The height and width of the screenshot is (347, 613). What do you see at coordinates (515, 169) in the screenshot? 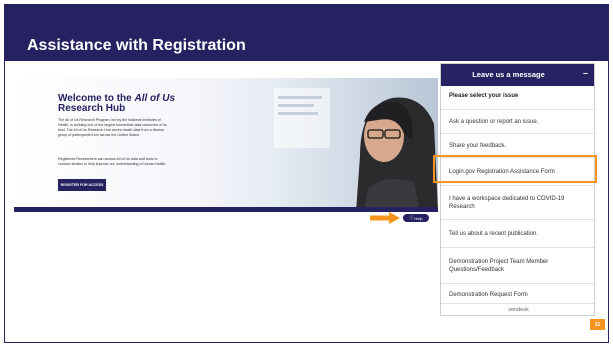
I see `highlight-box` at bounding box center [515, 169].